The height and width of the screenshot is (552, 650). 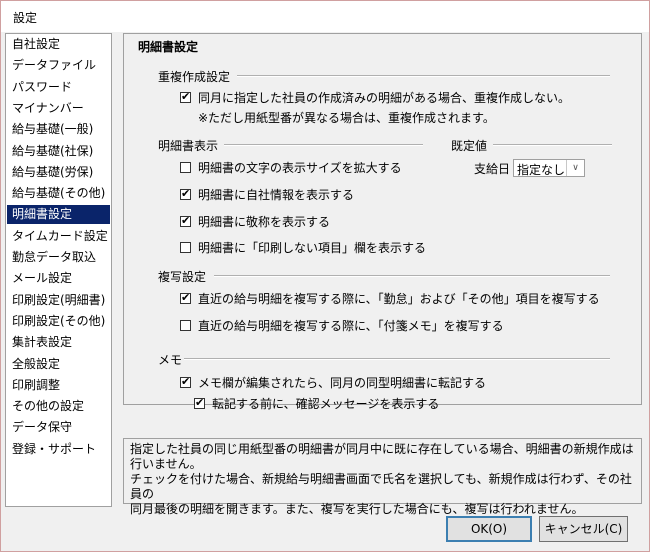 What do you see at coordinates (264, 222) in the screenshot?
I see `checkbox-label: 明細書に敬称を表示する` at bounding box center [264, 222].